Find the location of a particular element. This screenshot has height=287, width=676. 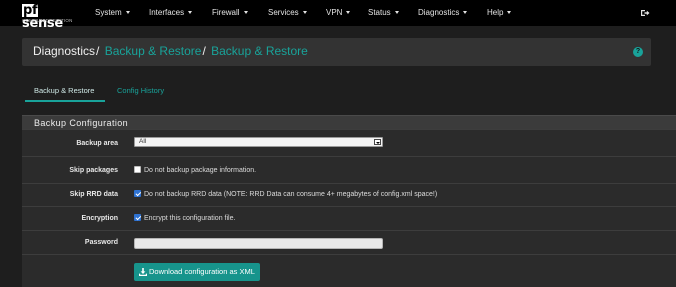

skip-packages-checkbox is located at coordinates (137, 169).